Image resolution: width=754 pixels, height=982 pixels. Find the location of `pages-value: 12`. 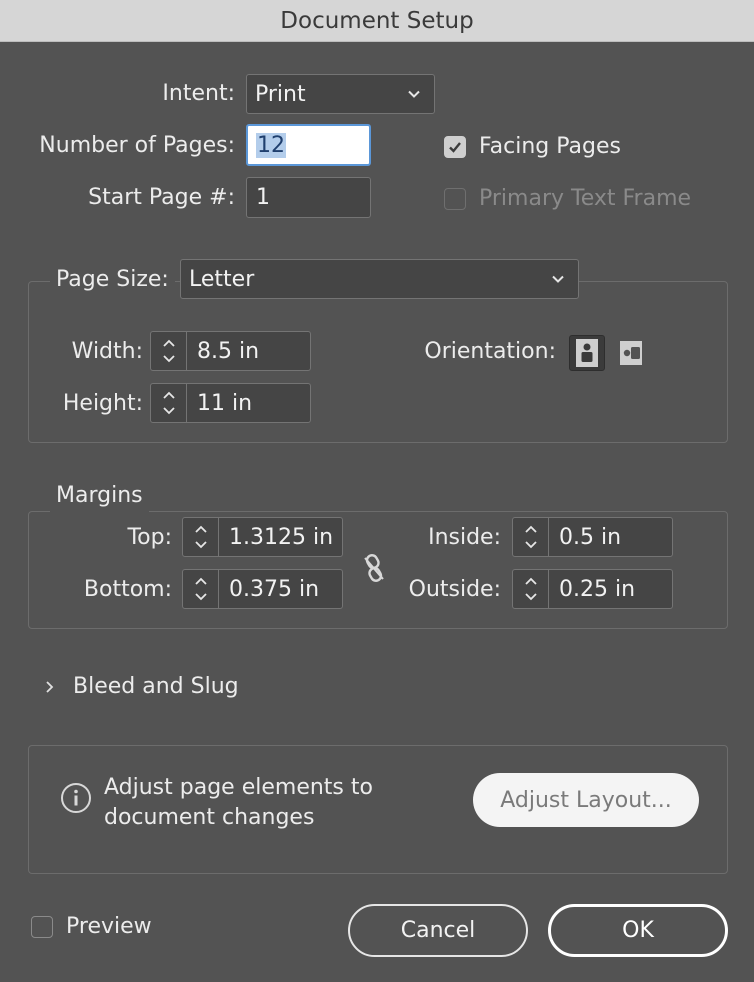

pages-value: 12 is located at coordinates (271, 145).